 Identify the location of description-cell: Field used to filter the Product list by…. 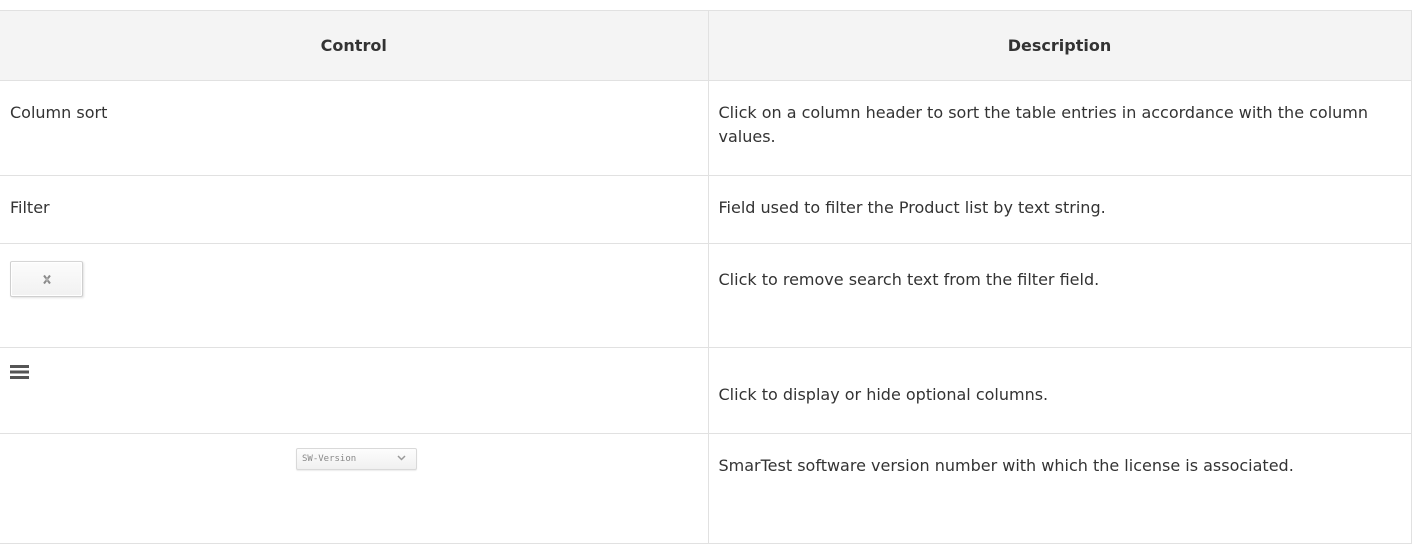
(1059, 209).